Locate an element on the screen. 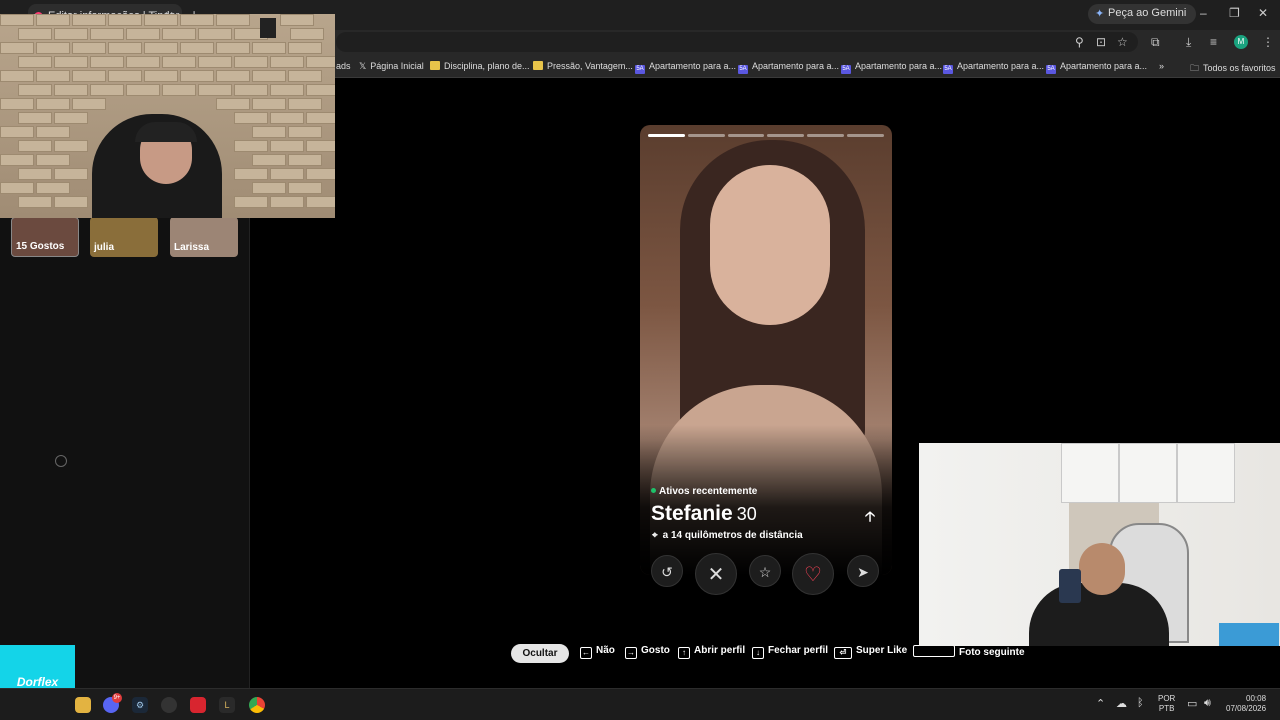 This screenshot has height=720, width=1280. x-icon: 𝕏 is located at coordinates (363, 66).